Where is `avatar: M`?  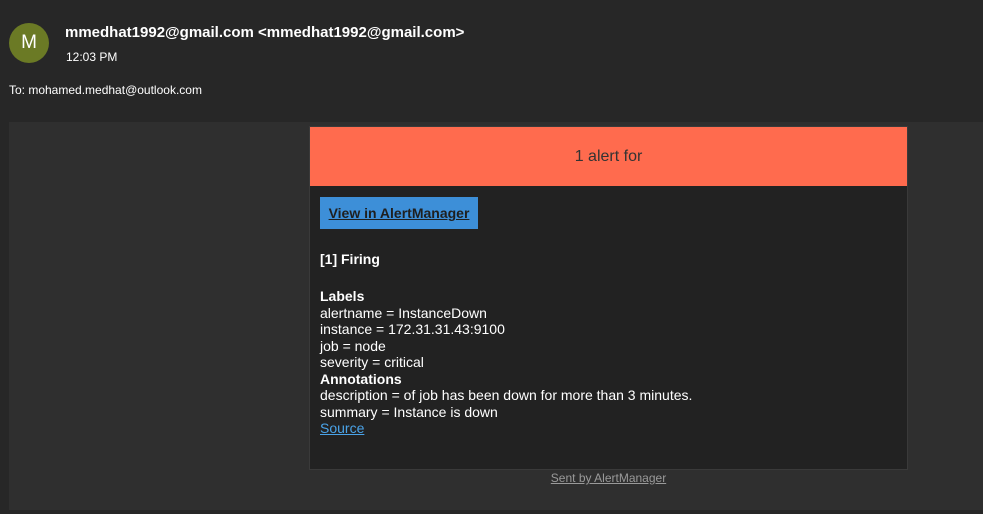
avatar: M is located at coordinates (29, 43).